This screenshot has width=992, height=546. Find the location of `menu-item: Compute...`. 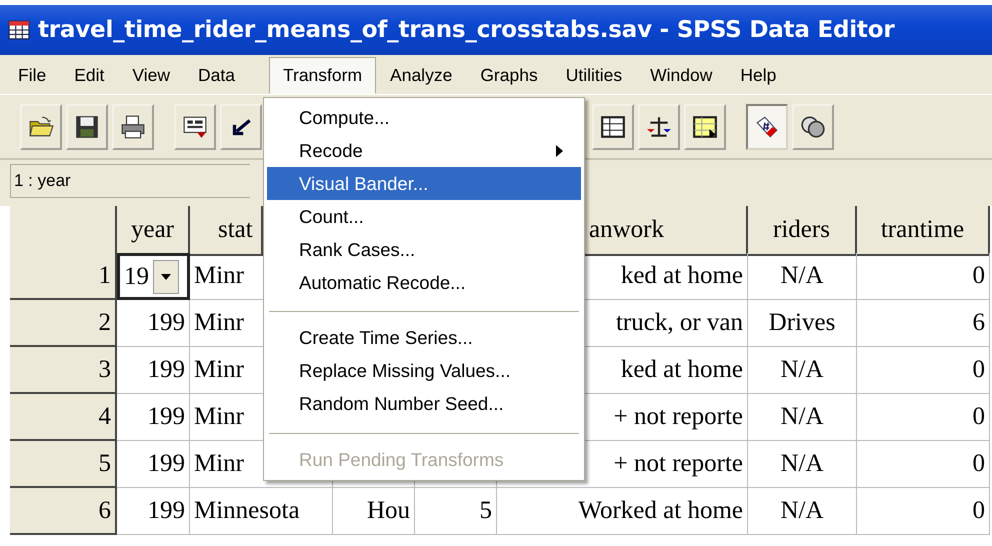

menu-item: Compute... is located at coordinates (424, 117).